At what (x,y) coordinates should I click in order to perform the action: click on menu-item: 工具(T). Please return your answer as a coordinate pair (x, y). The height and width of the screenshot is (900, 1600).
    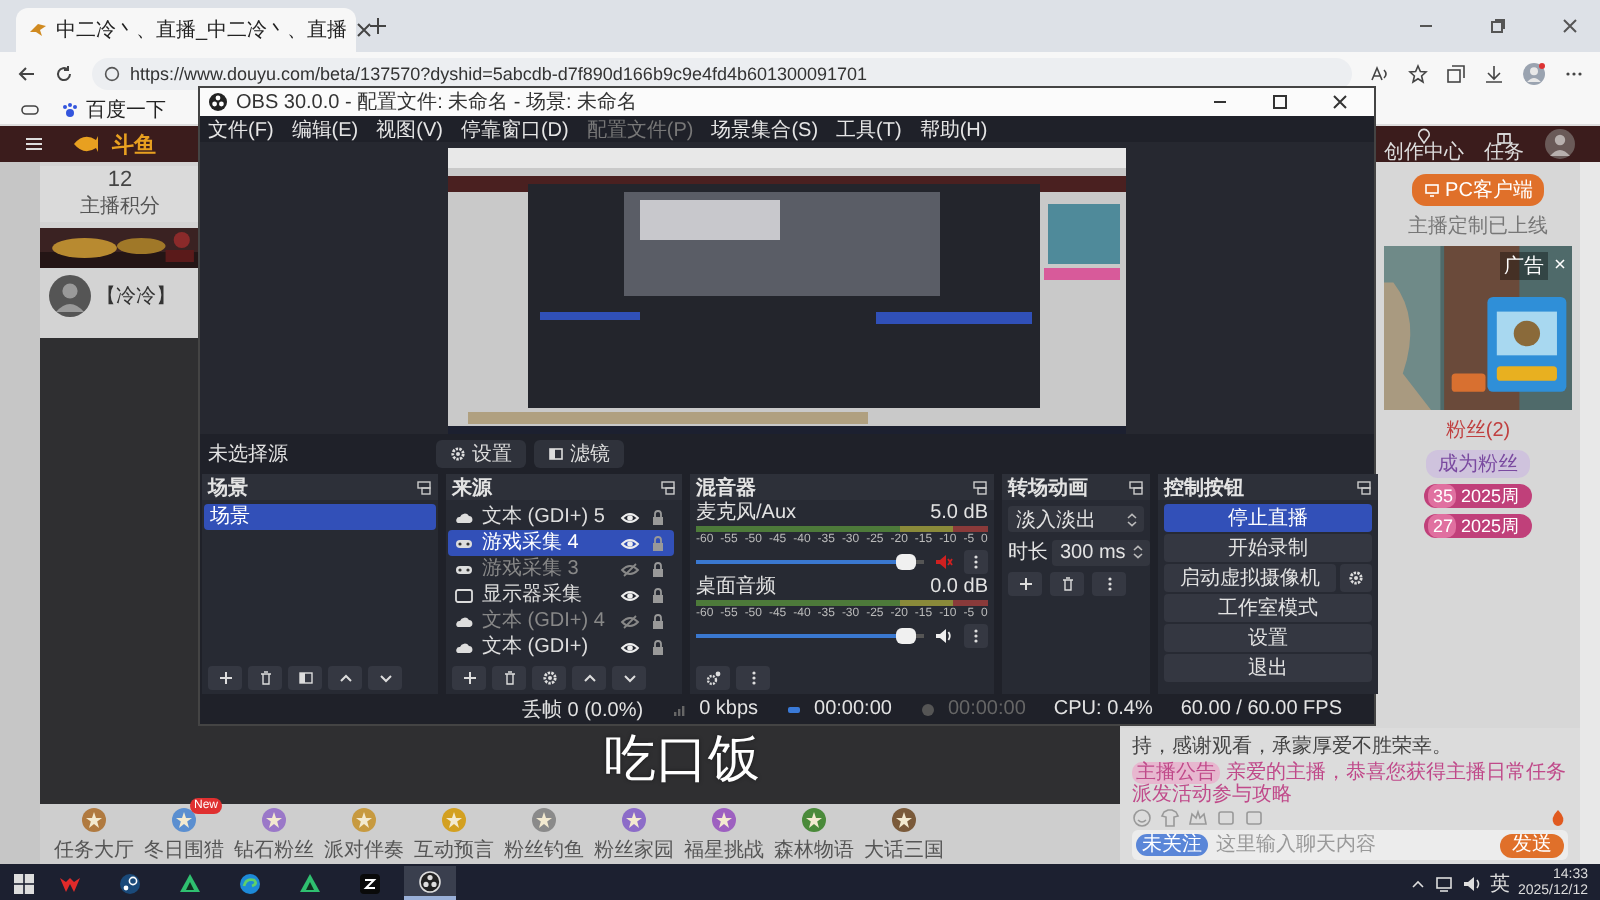
    Looking at the image, I should click on (869, 129).